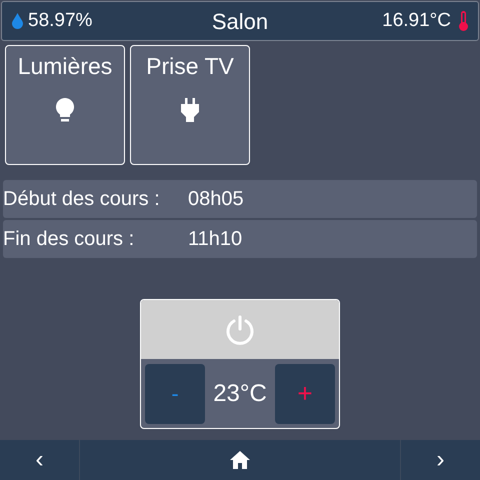 The width and height of the screenshot is (480, 480). I want to click on next-button: ›, so click(440, 460).